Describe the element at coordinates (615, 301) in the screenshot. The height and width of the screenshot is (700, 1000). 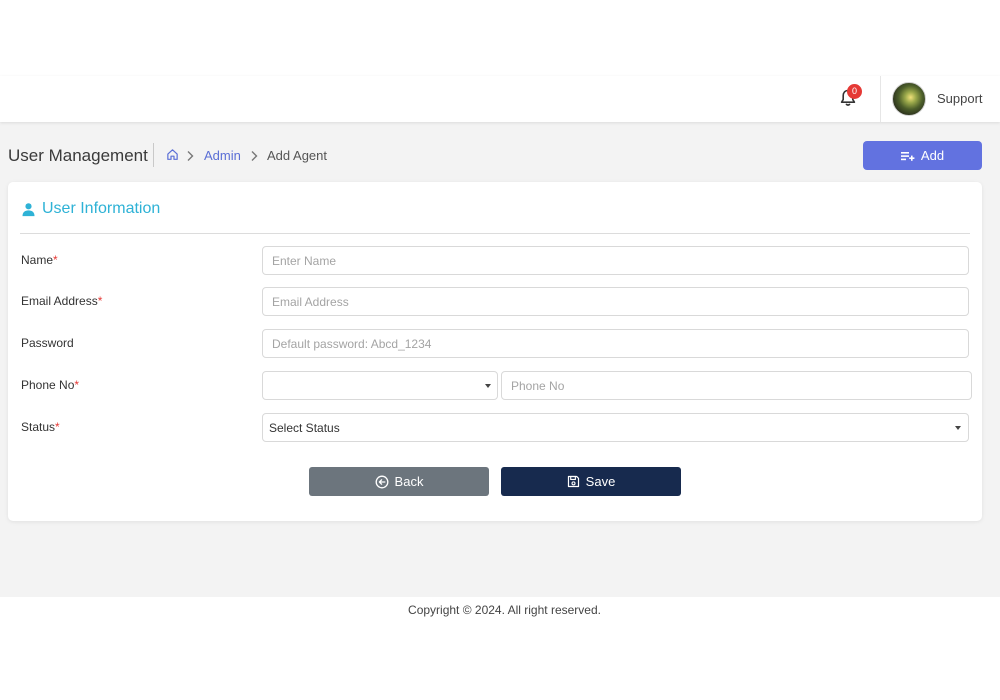
I see `email-input` at that location.